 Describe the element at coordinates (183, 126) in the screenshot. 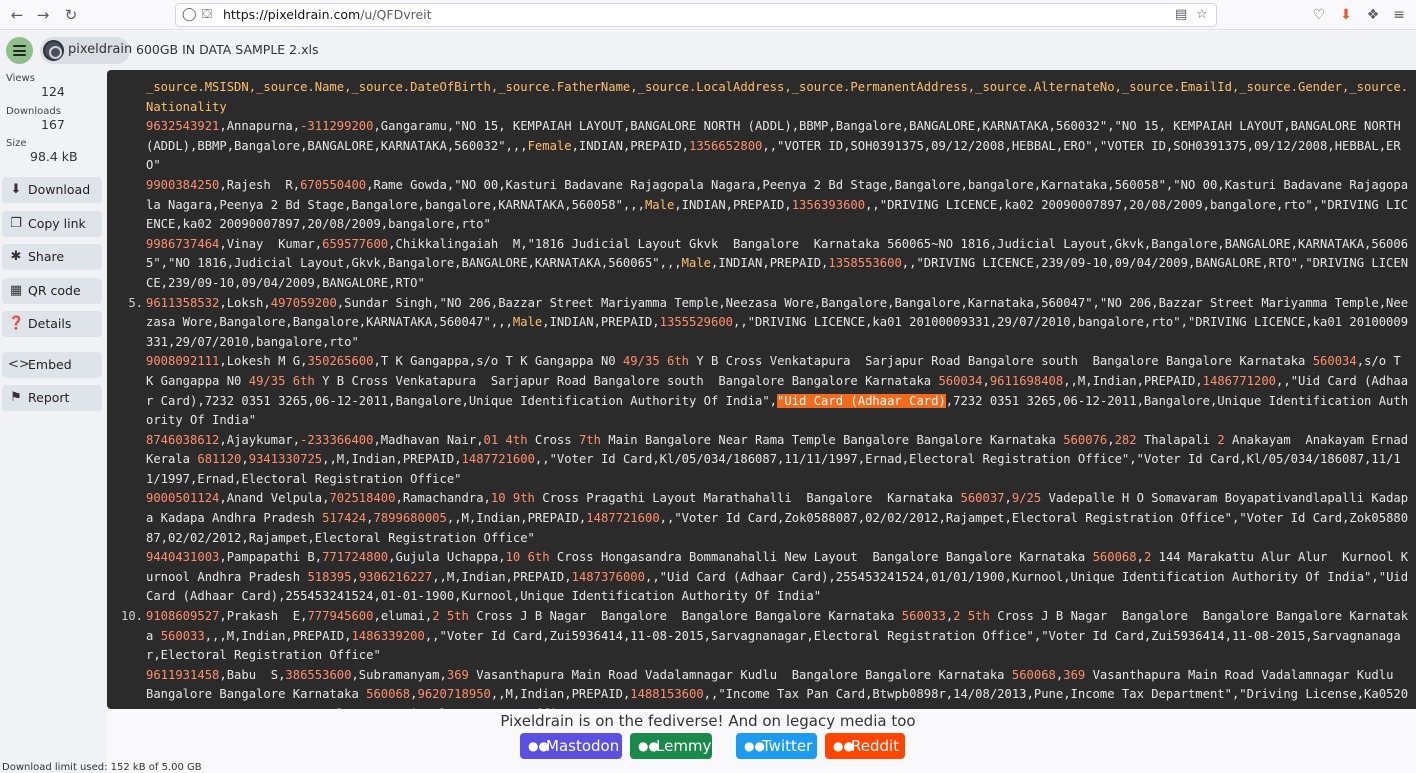

I see `code-token: 9632543921` at that location.